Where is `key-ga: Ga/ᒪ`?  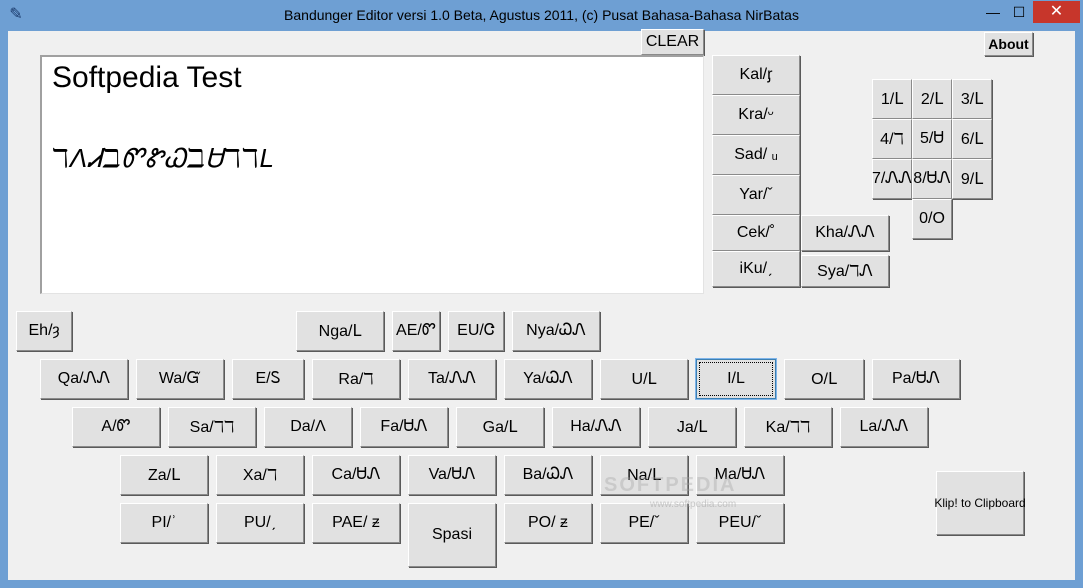
key-ga: Ga/ᒪ is located at coordinates (500, 427).